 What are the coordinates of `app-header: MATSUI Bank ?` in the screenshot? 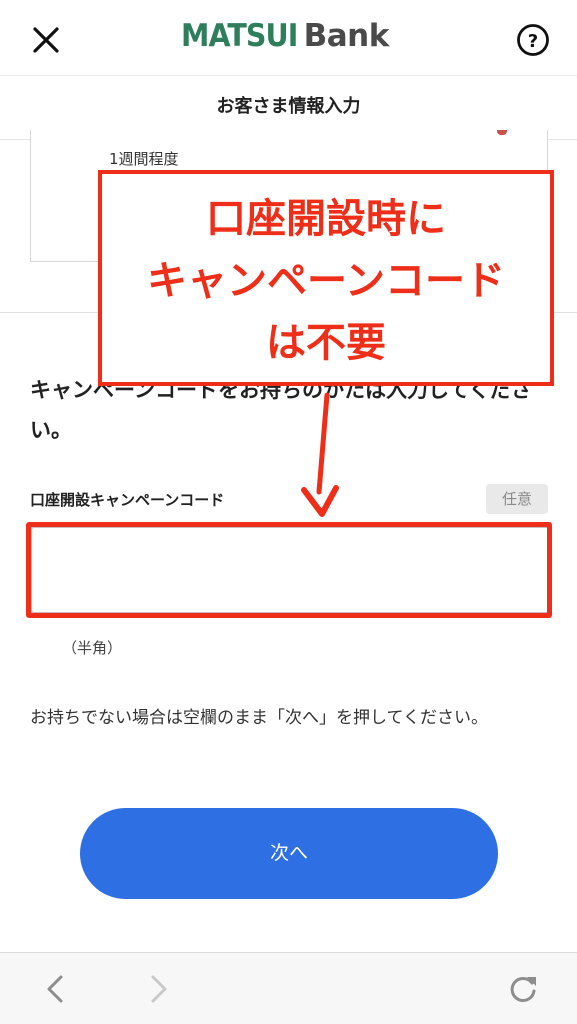 It's located at (288, 38).